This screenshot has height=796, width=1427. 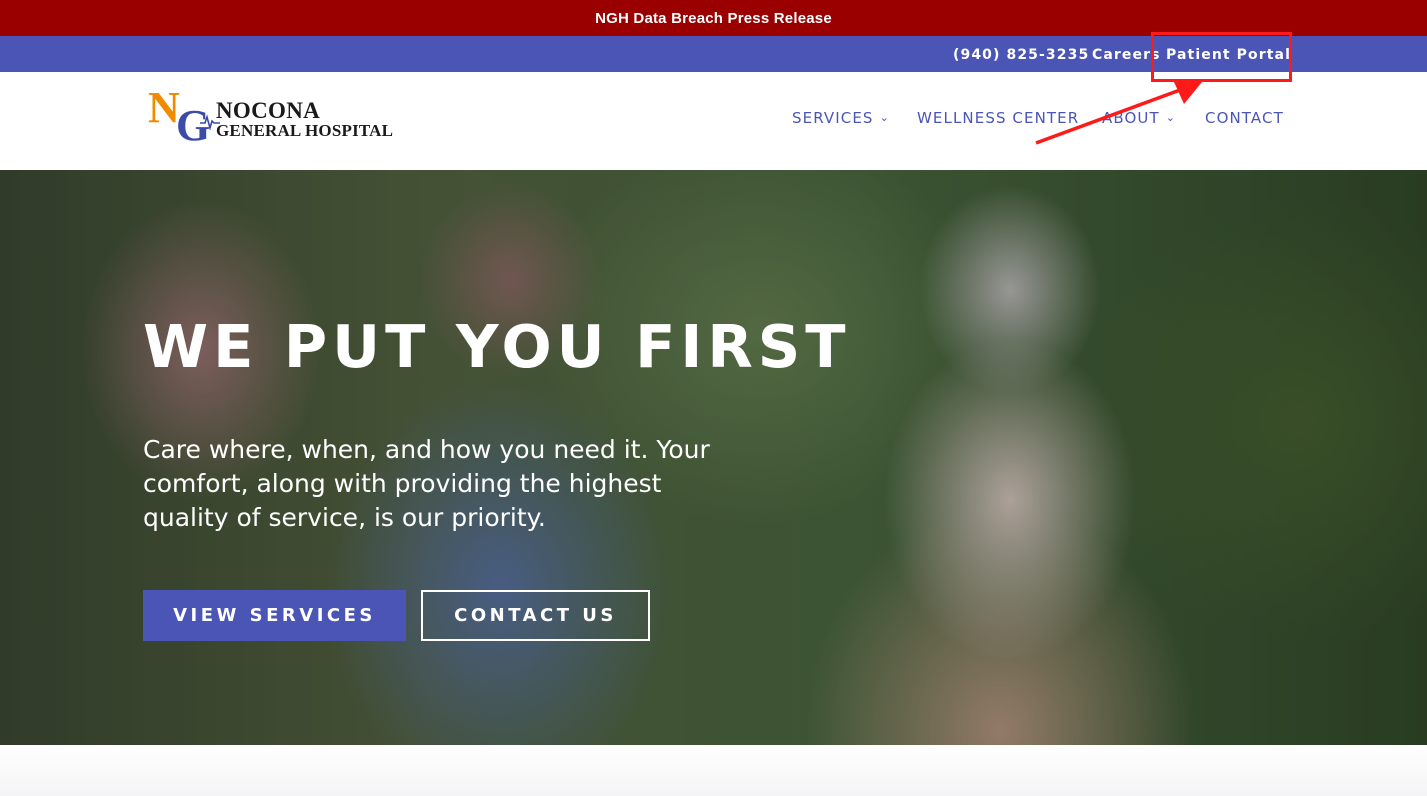 I want to click on content-section-top, so click(x=713, y=770).